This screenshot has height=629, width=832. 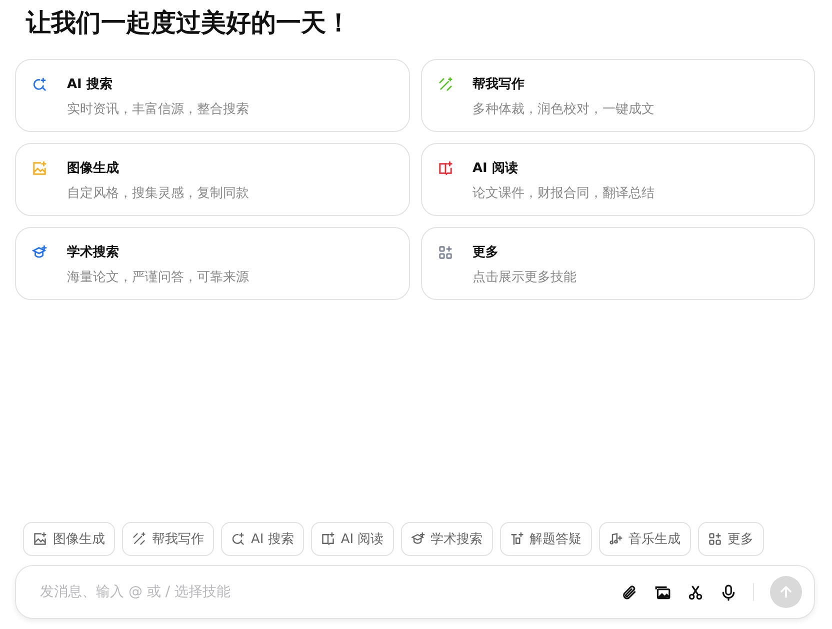 What do you see at coordinates (495, 168) in the screenshot?
I see `card-title: AI 阅读` at bounding box center [495, 168].